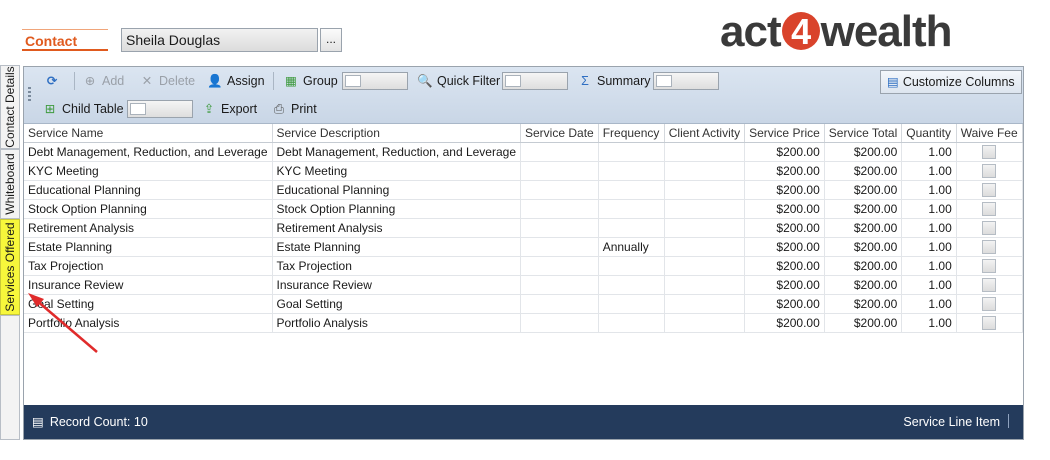 This screenshot has height=460, width=1050. What do you see at coordinates (160, 109) in the screenshot?
I see `child-table-toggle` at bounding box center [160, 109].